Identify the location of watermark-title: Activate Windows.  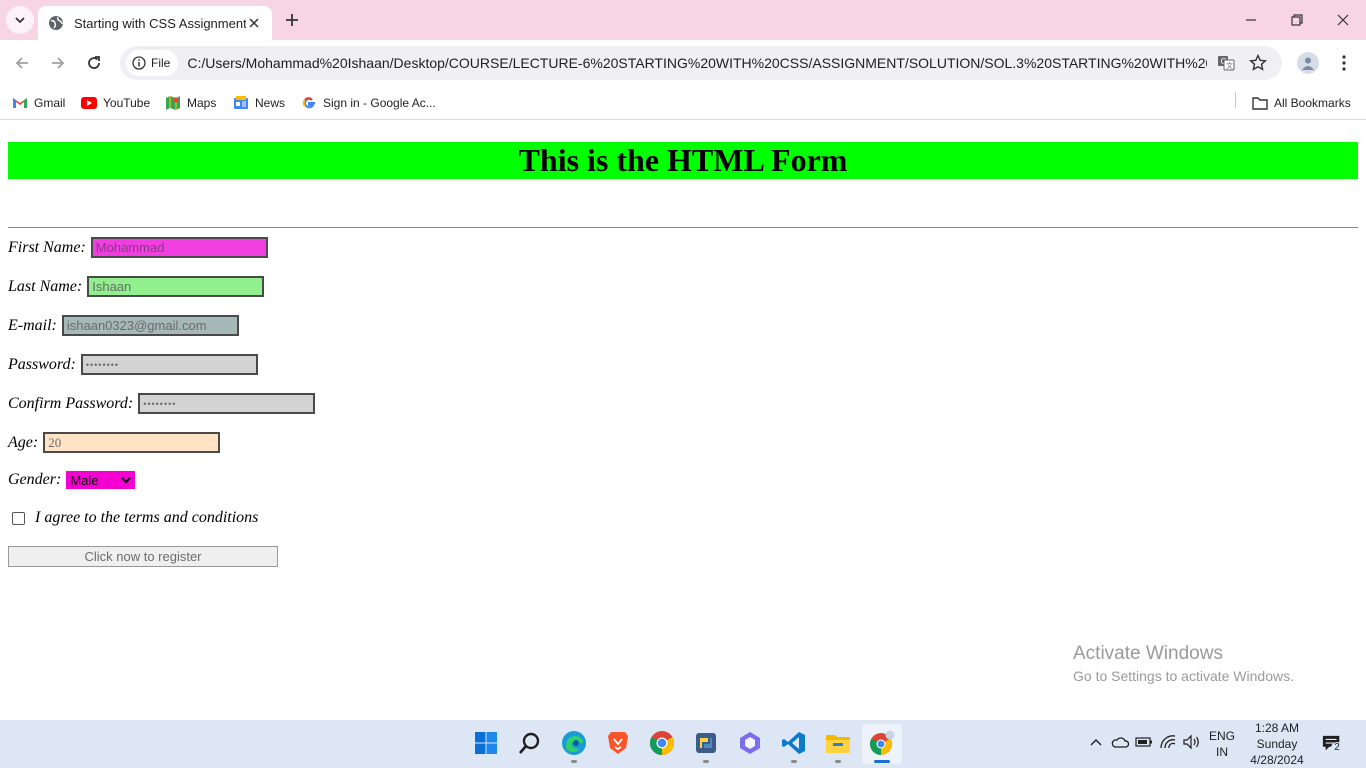
(1148, 653).